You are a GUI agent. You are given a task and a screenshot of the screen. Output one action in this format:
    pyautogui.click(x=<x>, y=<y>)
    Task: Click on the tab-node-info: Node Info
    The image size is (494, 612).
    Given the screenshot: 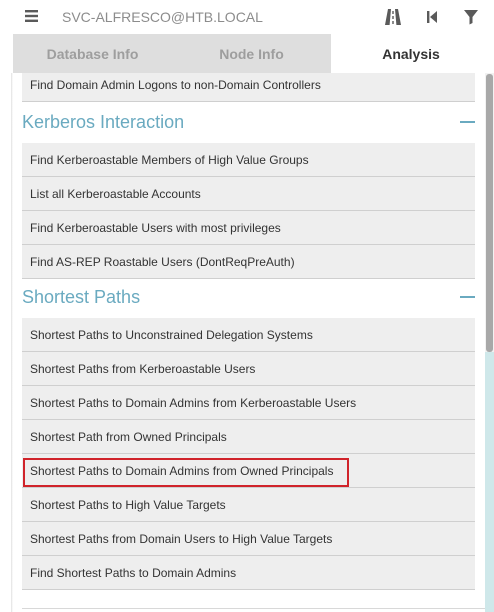 What is the action you would take?
    pyautogui.click(x=251, y=53)
    